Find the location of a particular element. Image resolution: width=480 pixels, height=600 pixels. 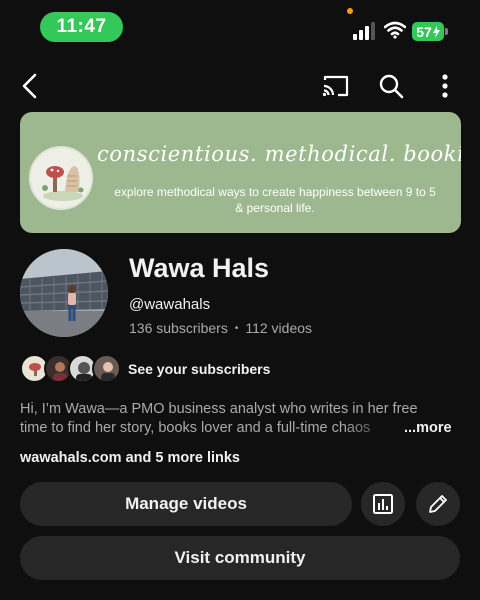

subscriber-count: 136 subscribers is located at coordinates (178, 328).